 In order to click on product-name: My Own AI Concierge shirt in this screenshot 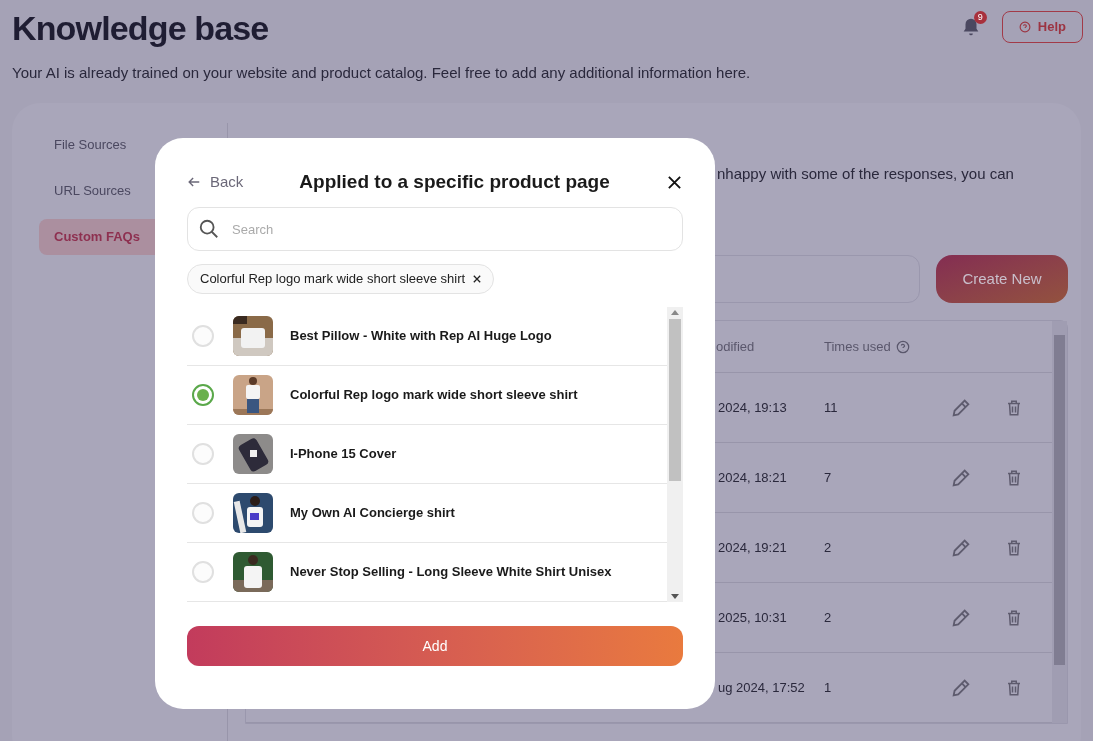, I will do `click(372, 513)`.